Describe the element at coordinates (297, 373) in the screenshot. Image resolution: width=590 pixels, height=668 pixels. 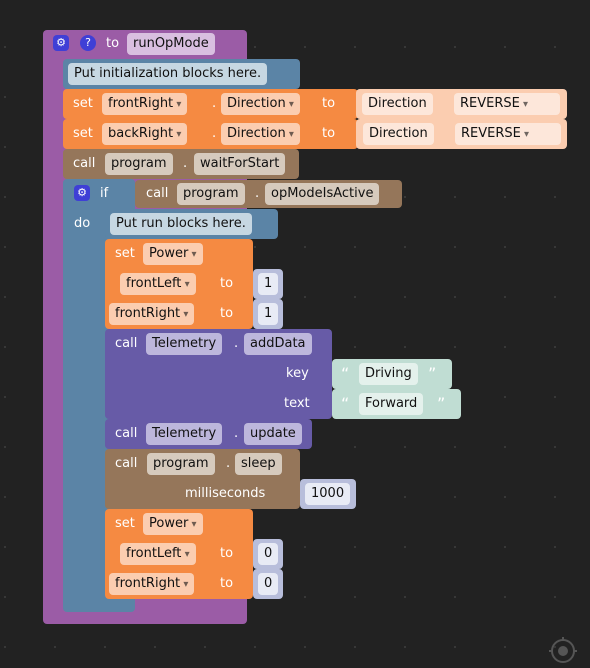
I see `key-label: key` at that location.